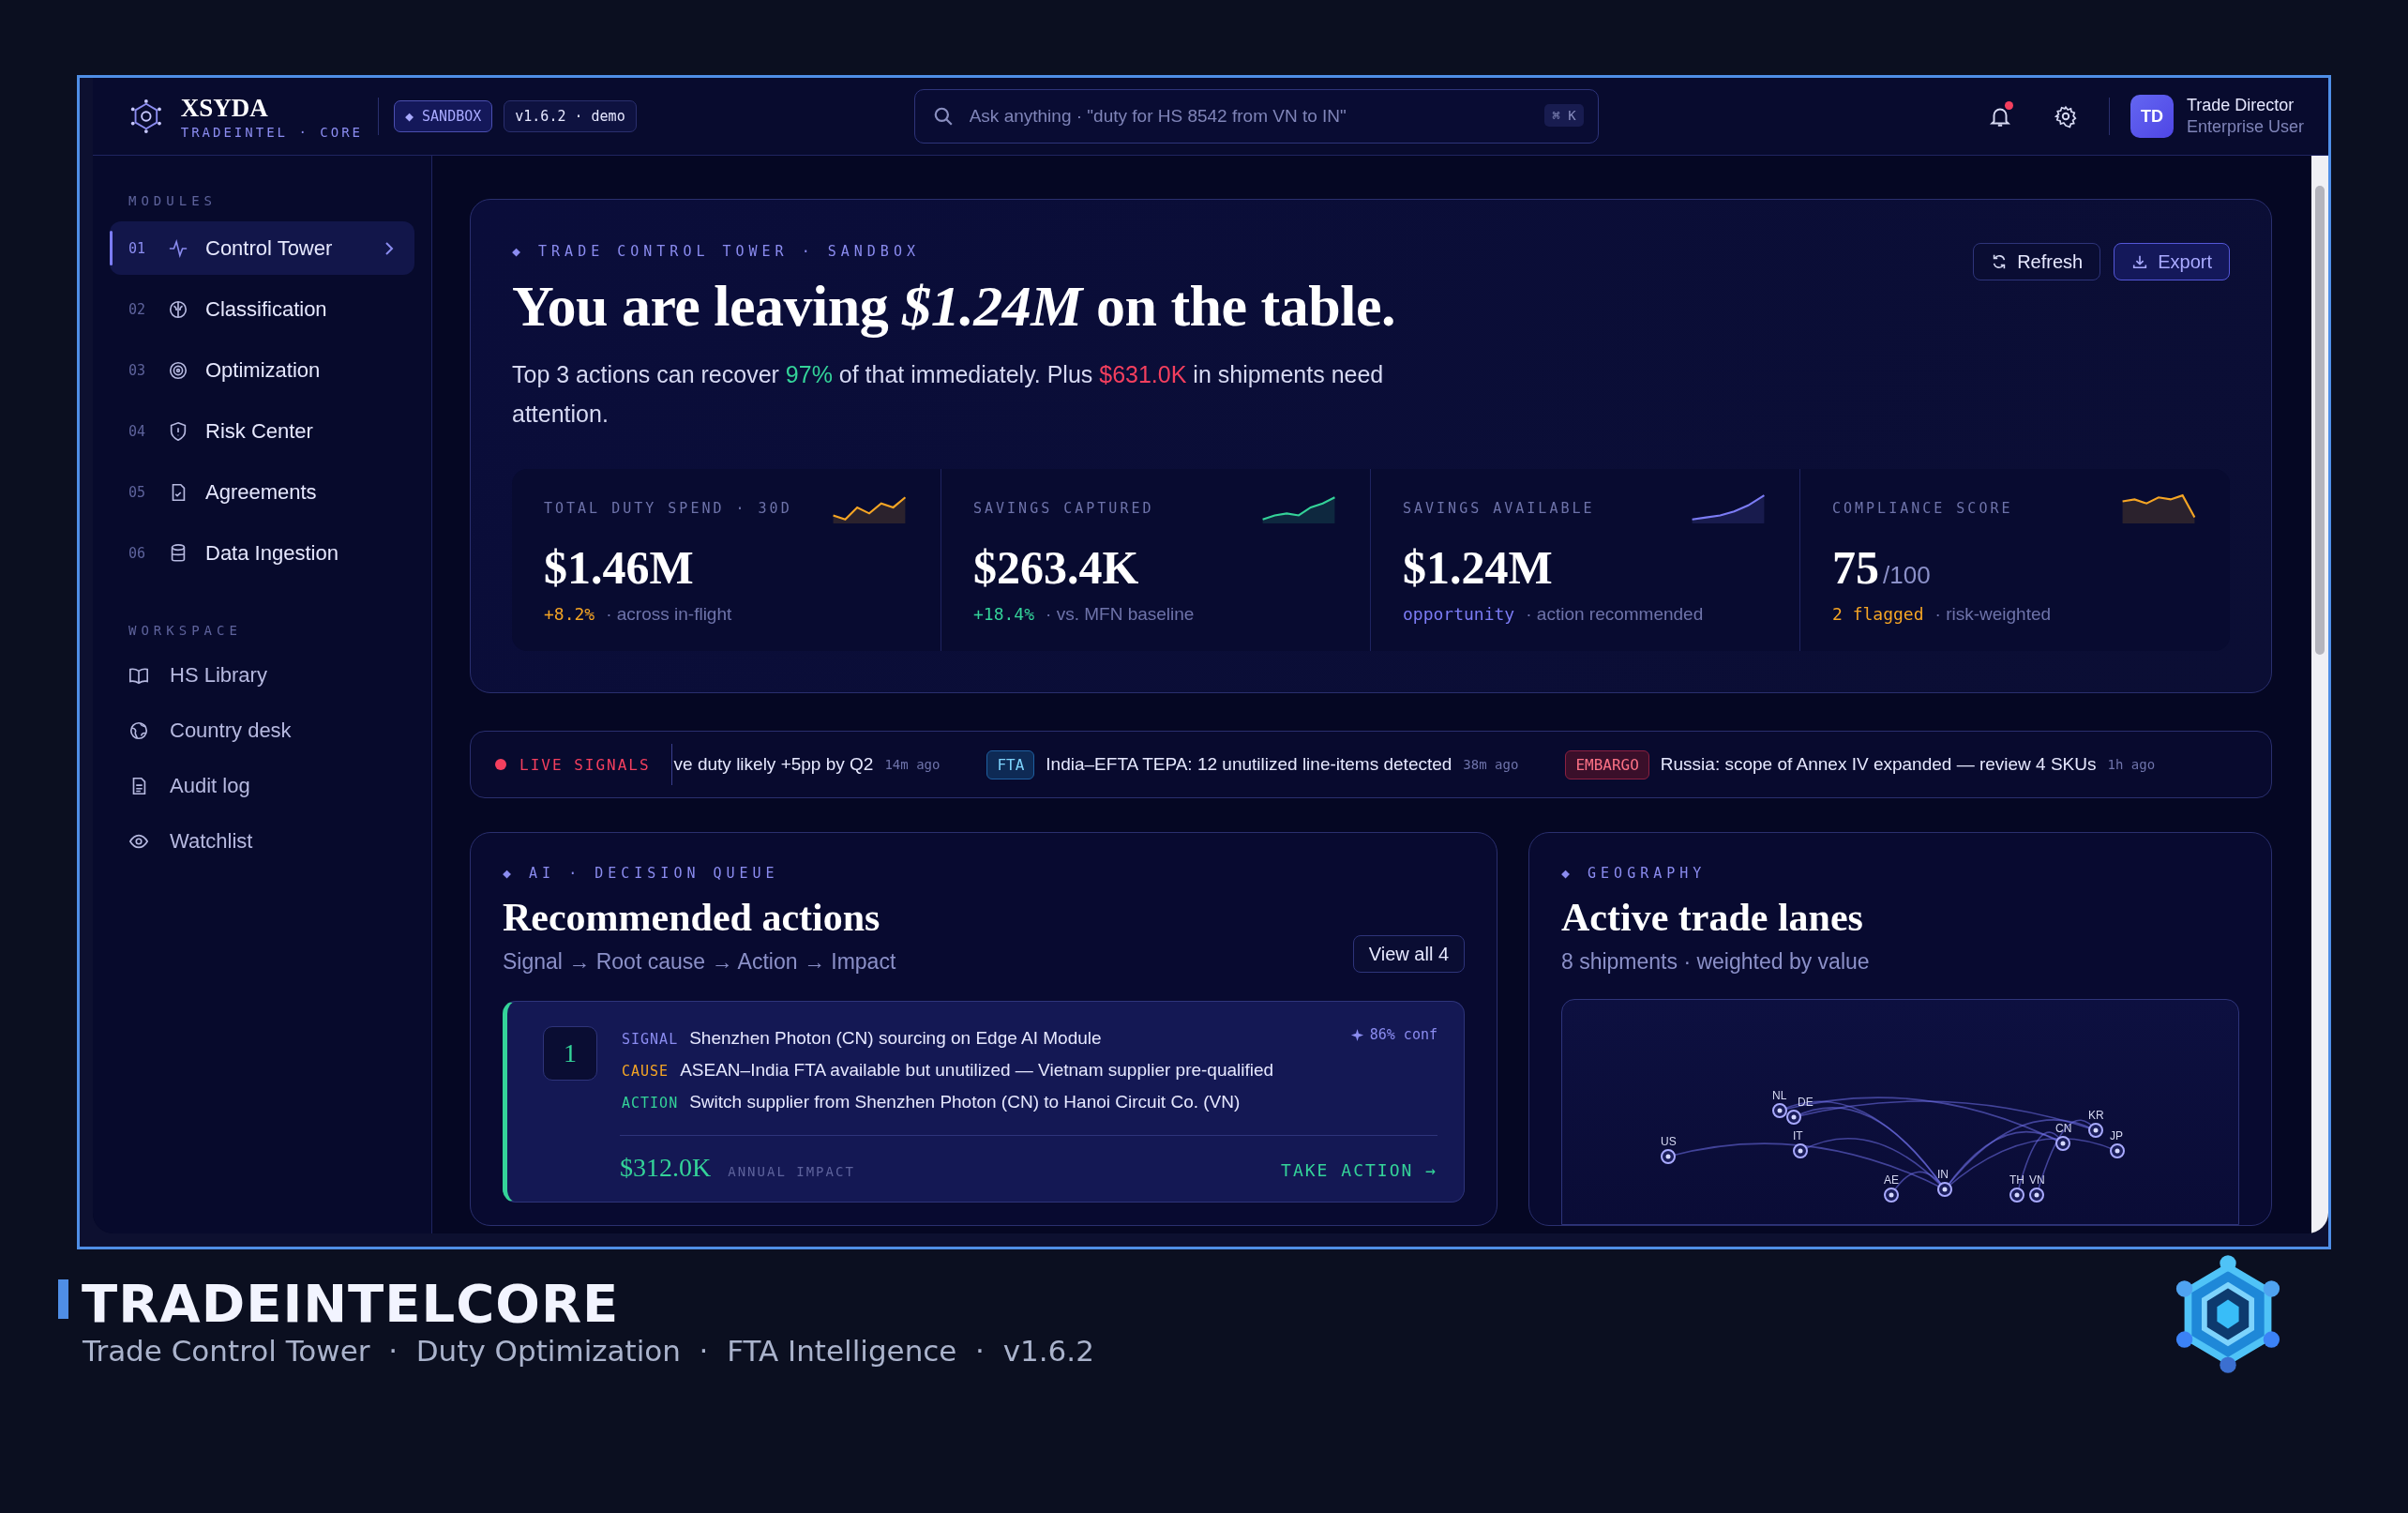 The height and width of the screenshot is (1513, 2408). I want to click on signal-time: 38m ago, so click(1491, 765).